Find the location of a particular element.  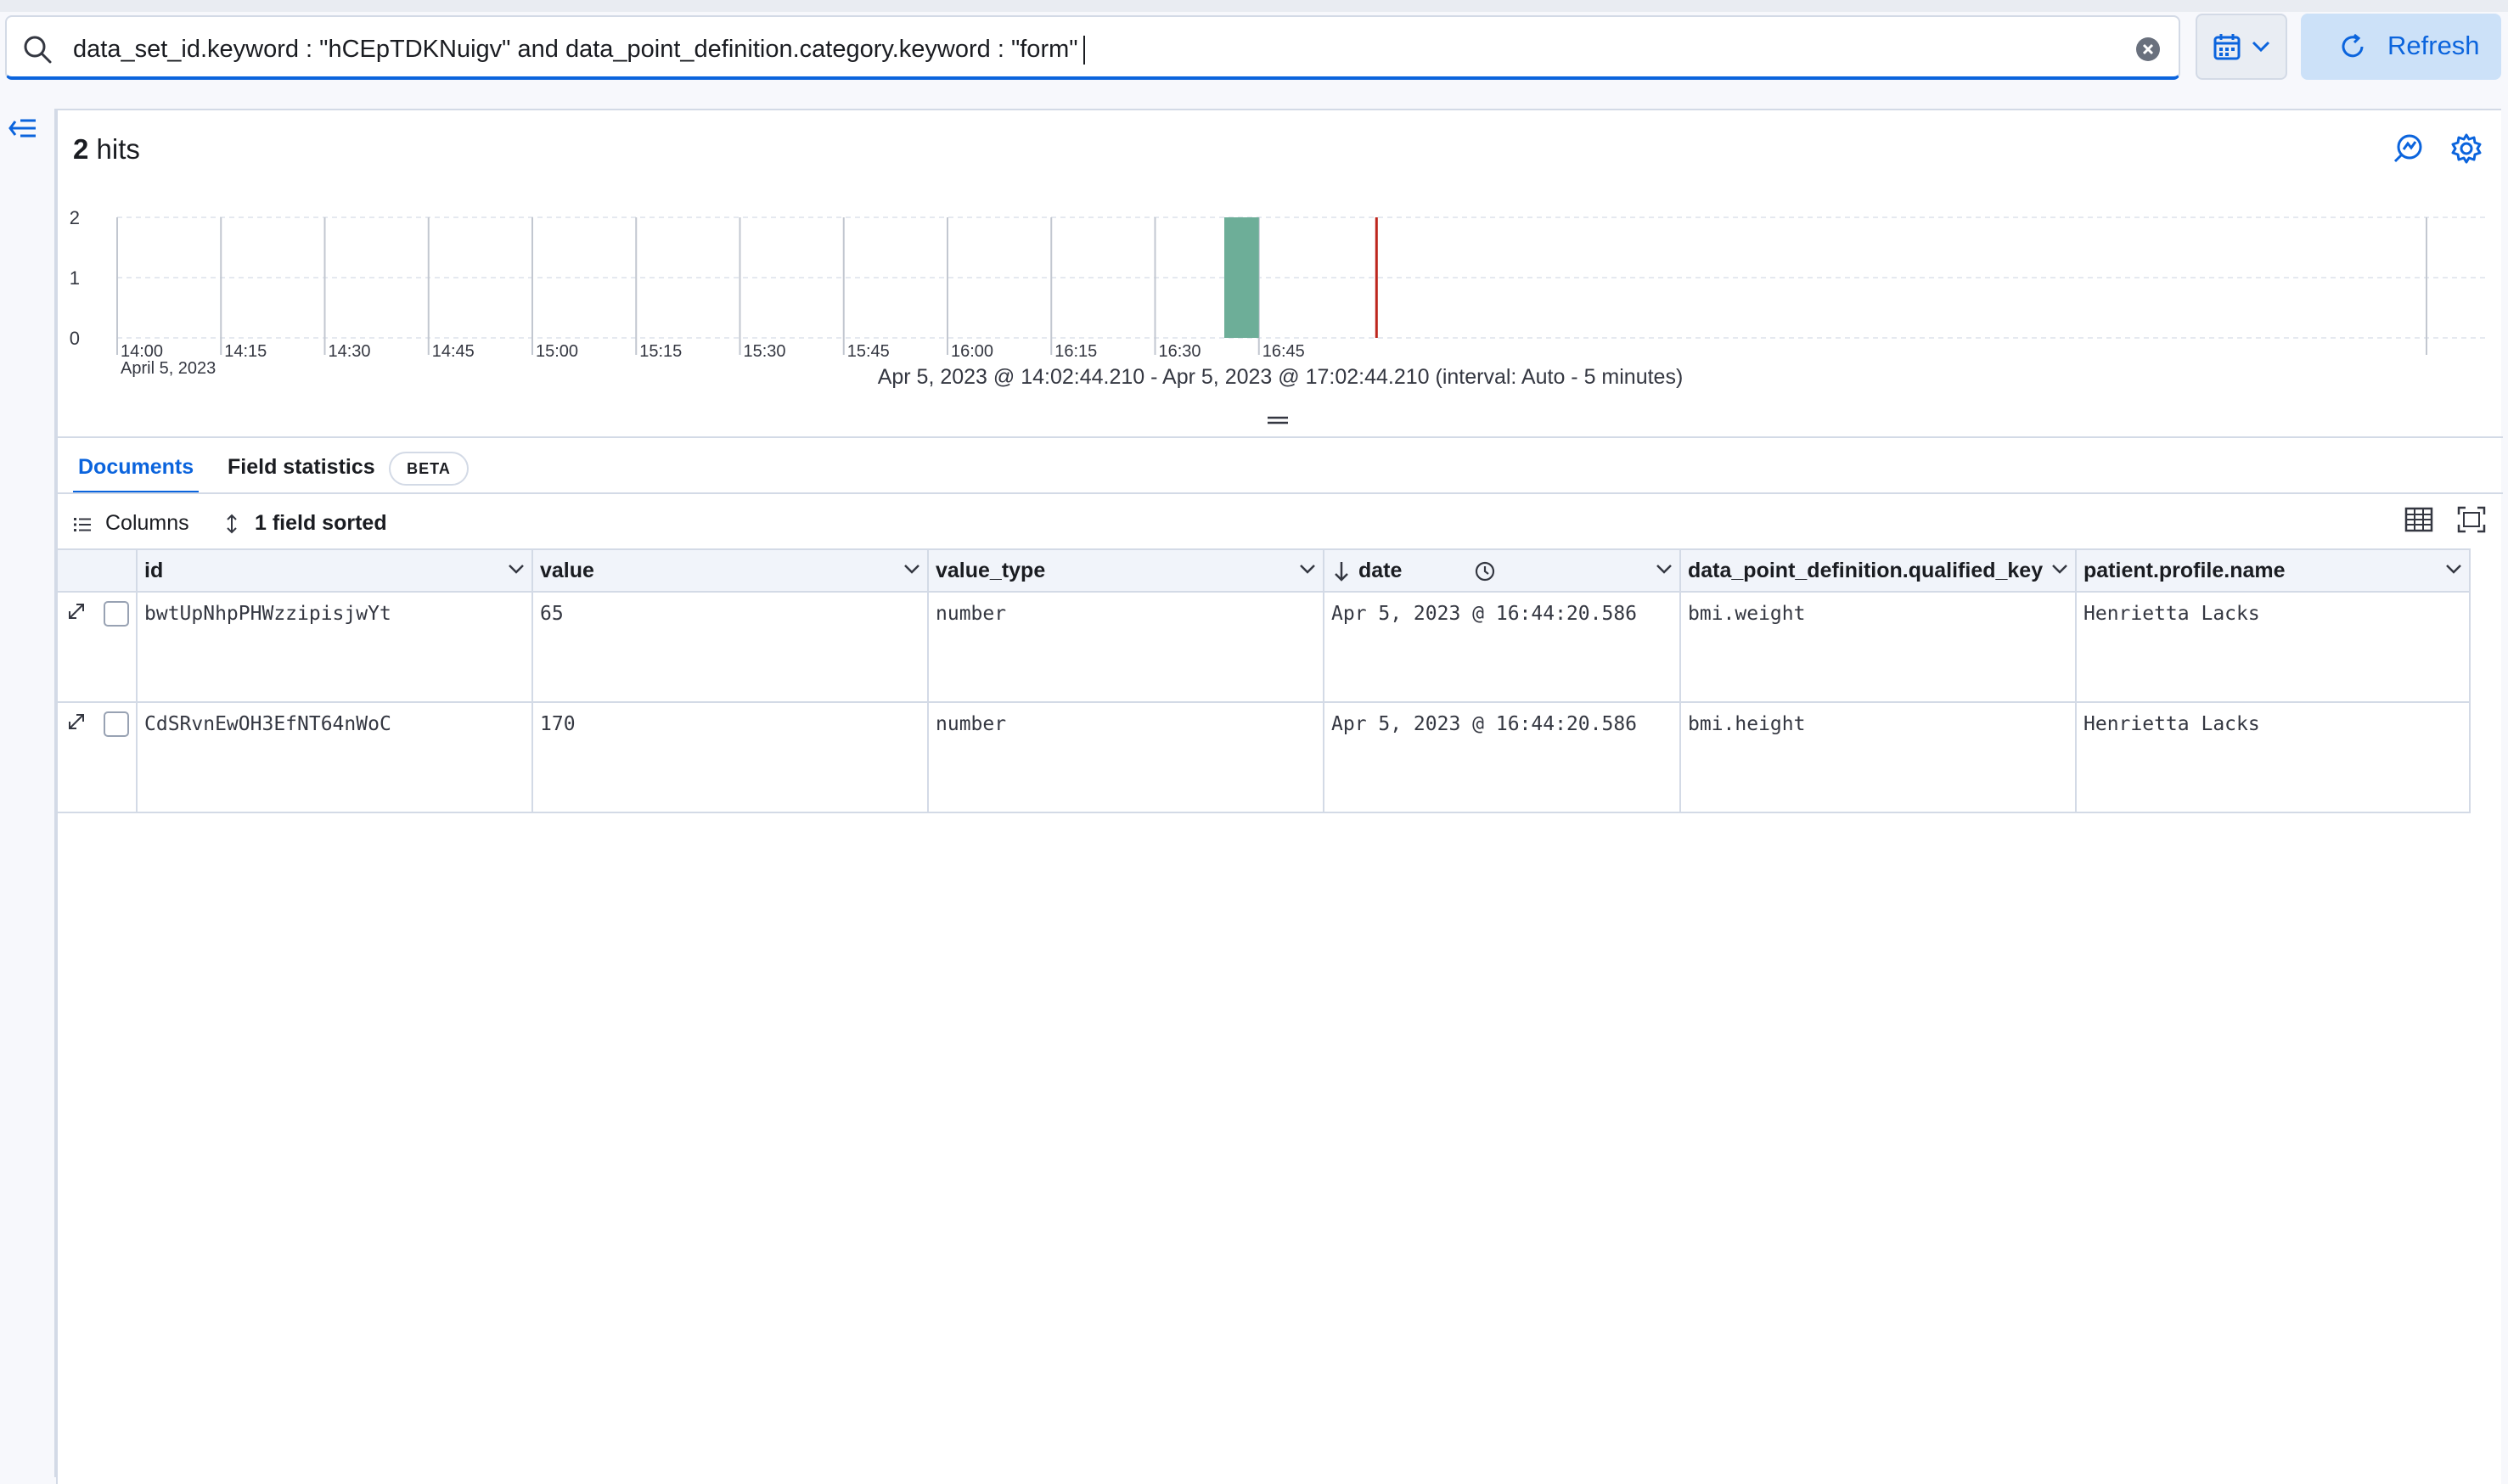

column-header-qualified-key: data_point_definition.qualified_key is located at coordinates (1879, 571).